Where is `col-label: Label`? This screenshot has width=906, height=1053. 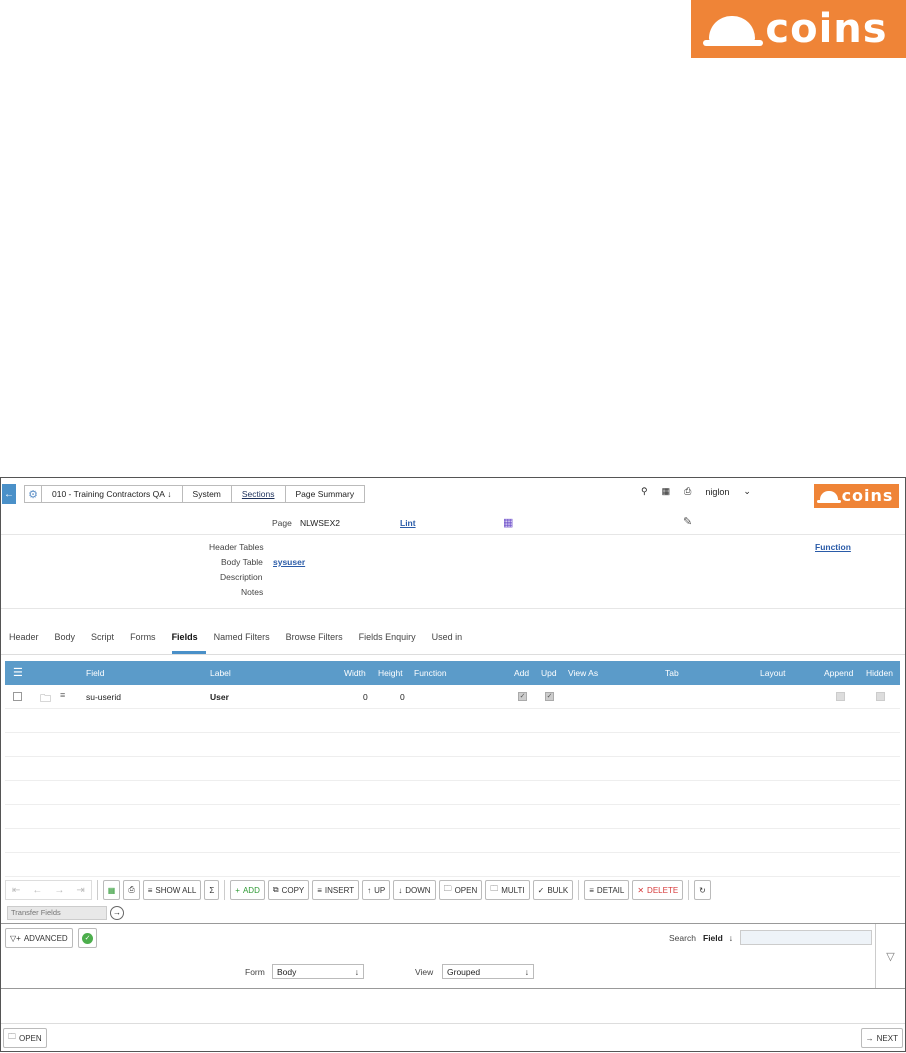 col-label: Label is located at coordinates (220, 673).